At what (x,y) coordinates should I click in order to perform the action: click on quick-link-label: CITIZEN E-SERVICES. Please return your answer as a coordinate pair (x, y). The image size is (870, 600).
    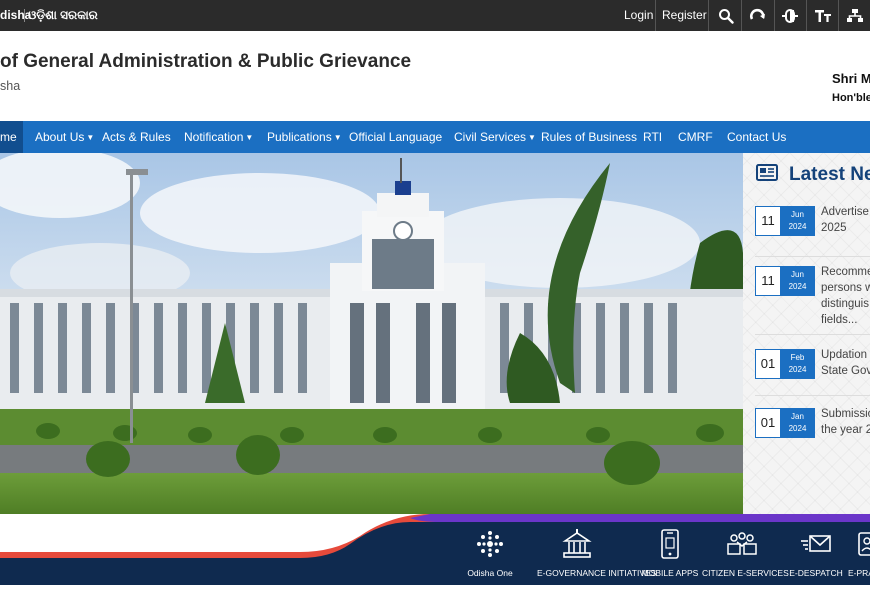
    Looking at the image, I should click on (745, 573).